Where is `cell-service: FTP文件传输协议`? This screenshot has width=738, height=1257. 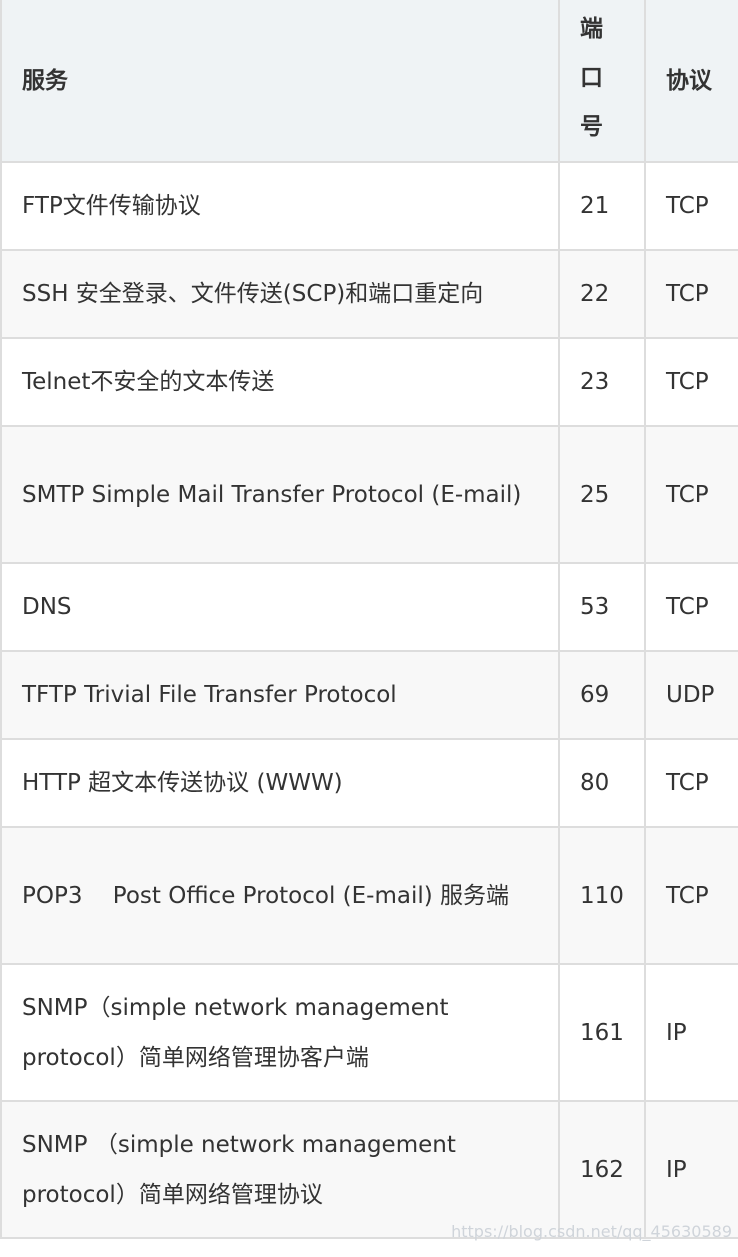 cell-service: FTP文件传输协议 is located at coordinates (280, 206).